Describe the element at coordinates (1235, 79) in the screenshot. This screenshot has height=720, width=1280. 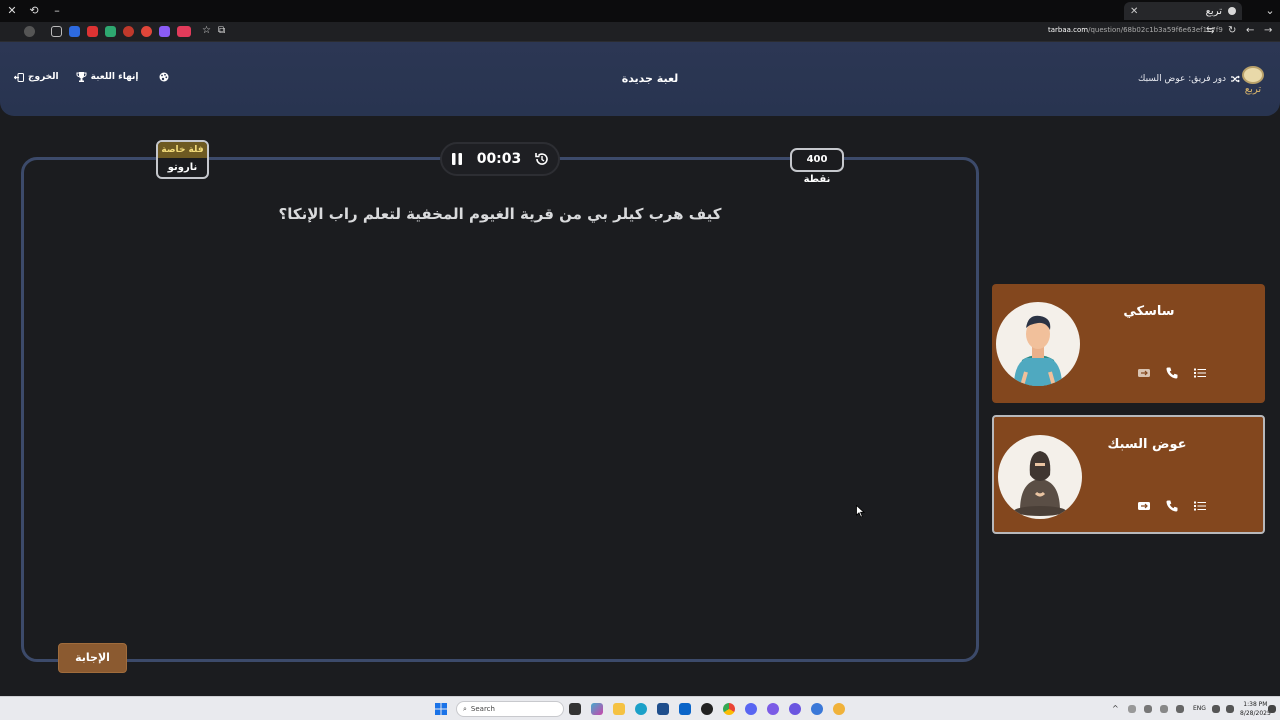
I see `shuffle-icon` at that location.